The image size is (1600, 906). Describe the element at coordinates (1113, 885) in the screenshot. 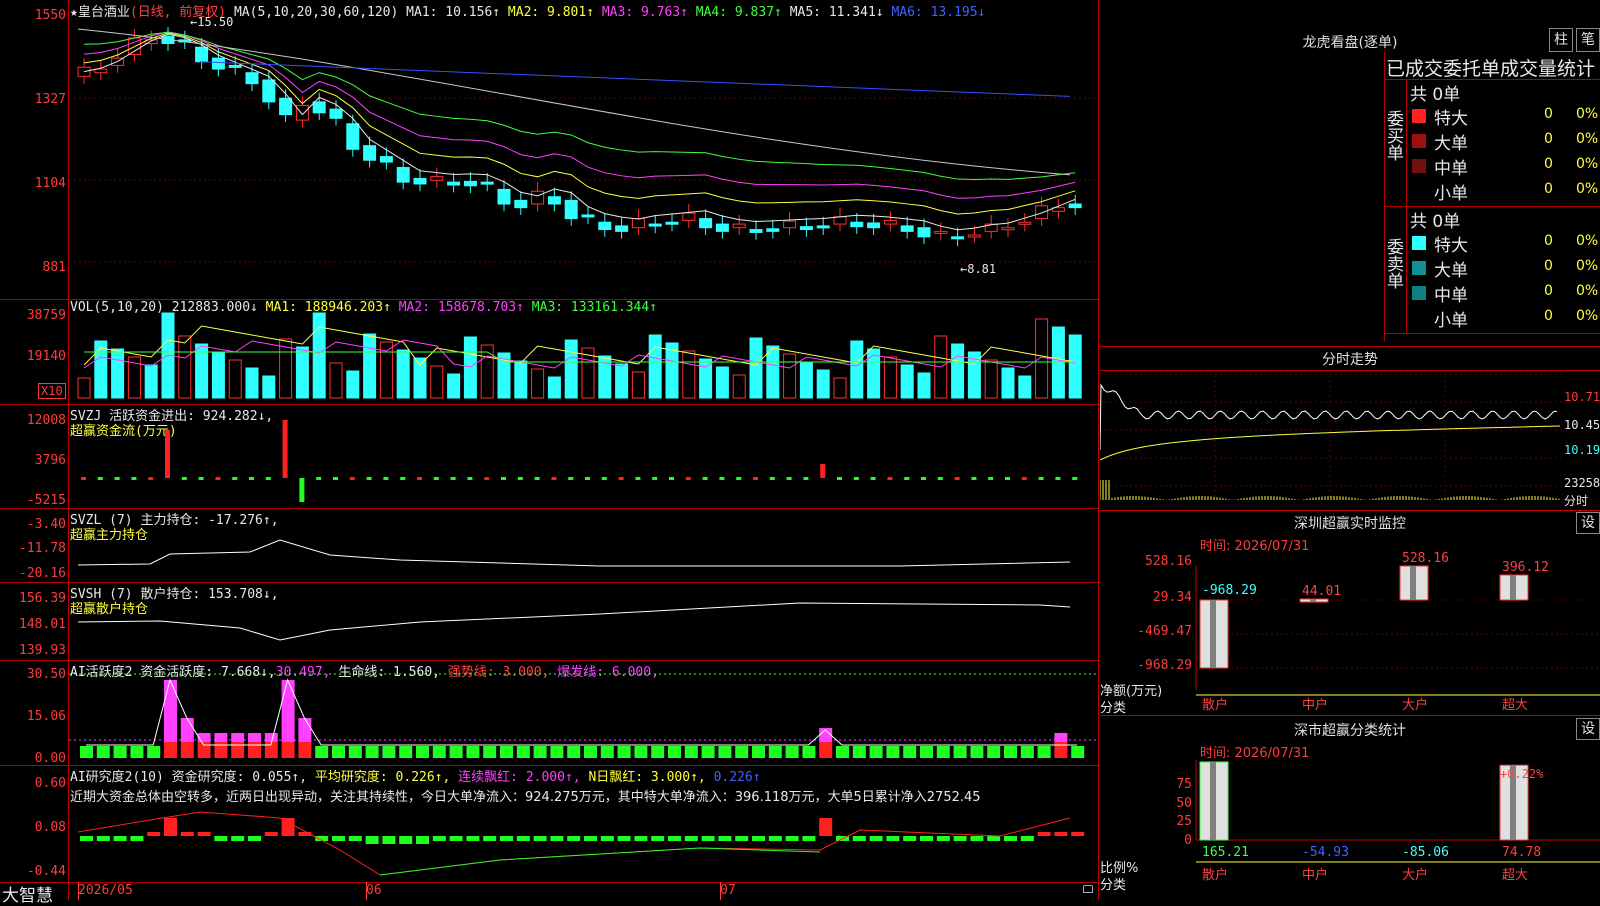

I see `sz-class-x-title: 分类` at that location.